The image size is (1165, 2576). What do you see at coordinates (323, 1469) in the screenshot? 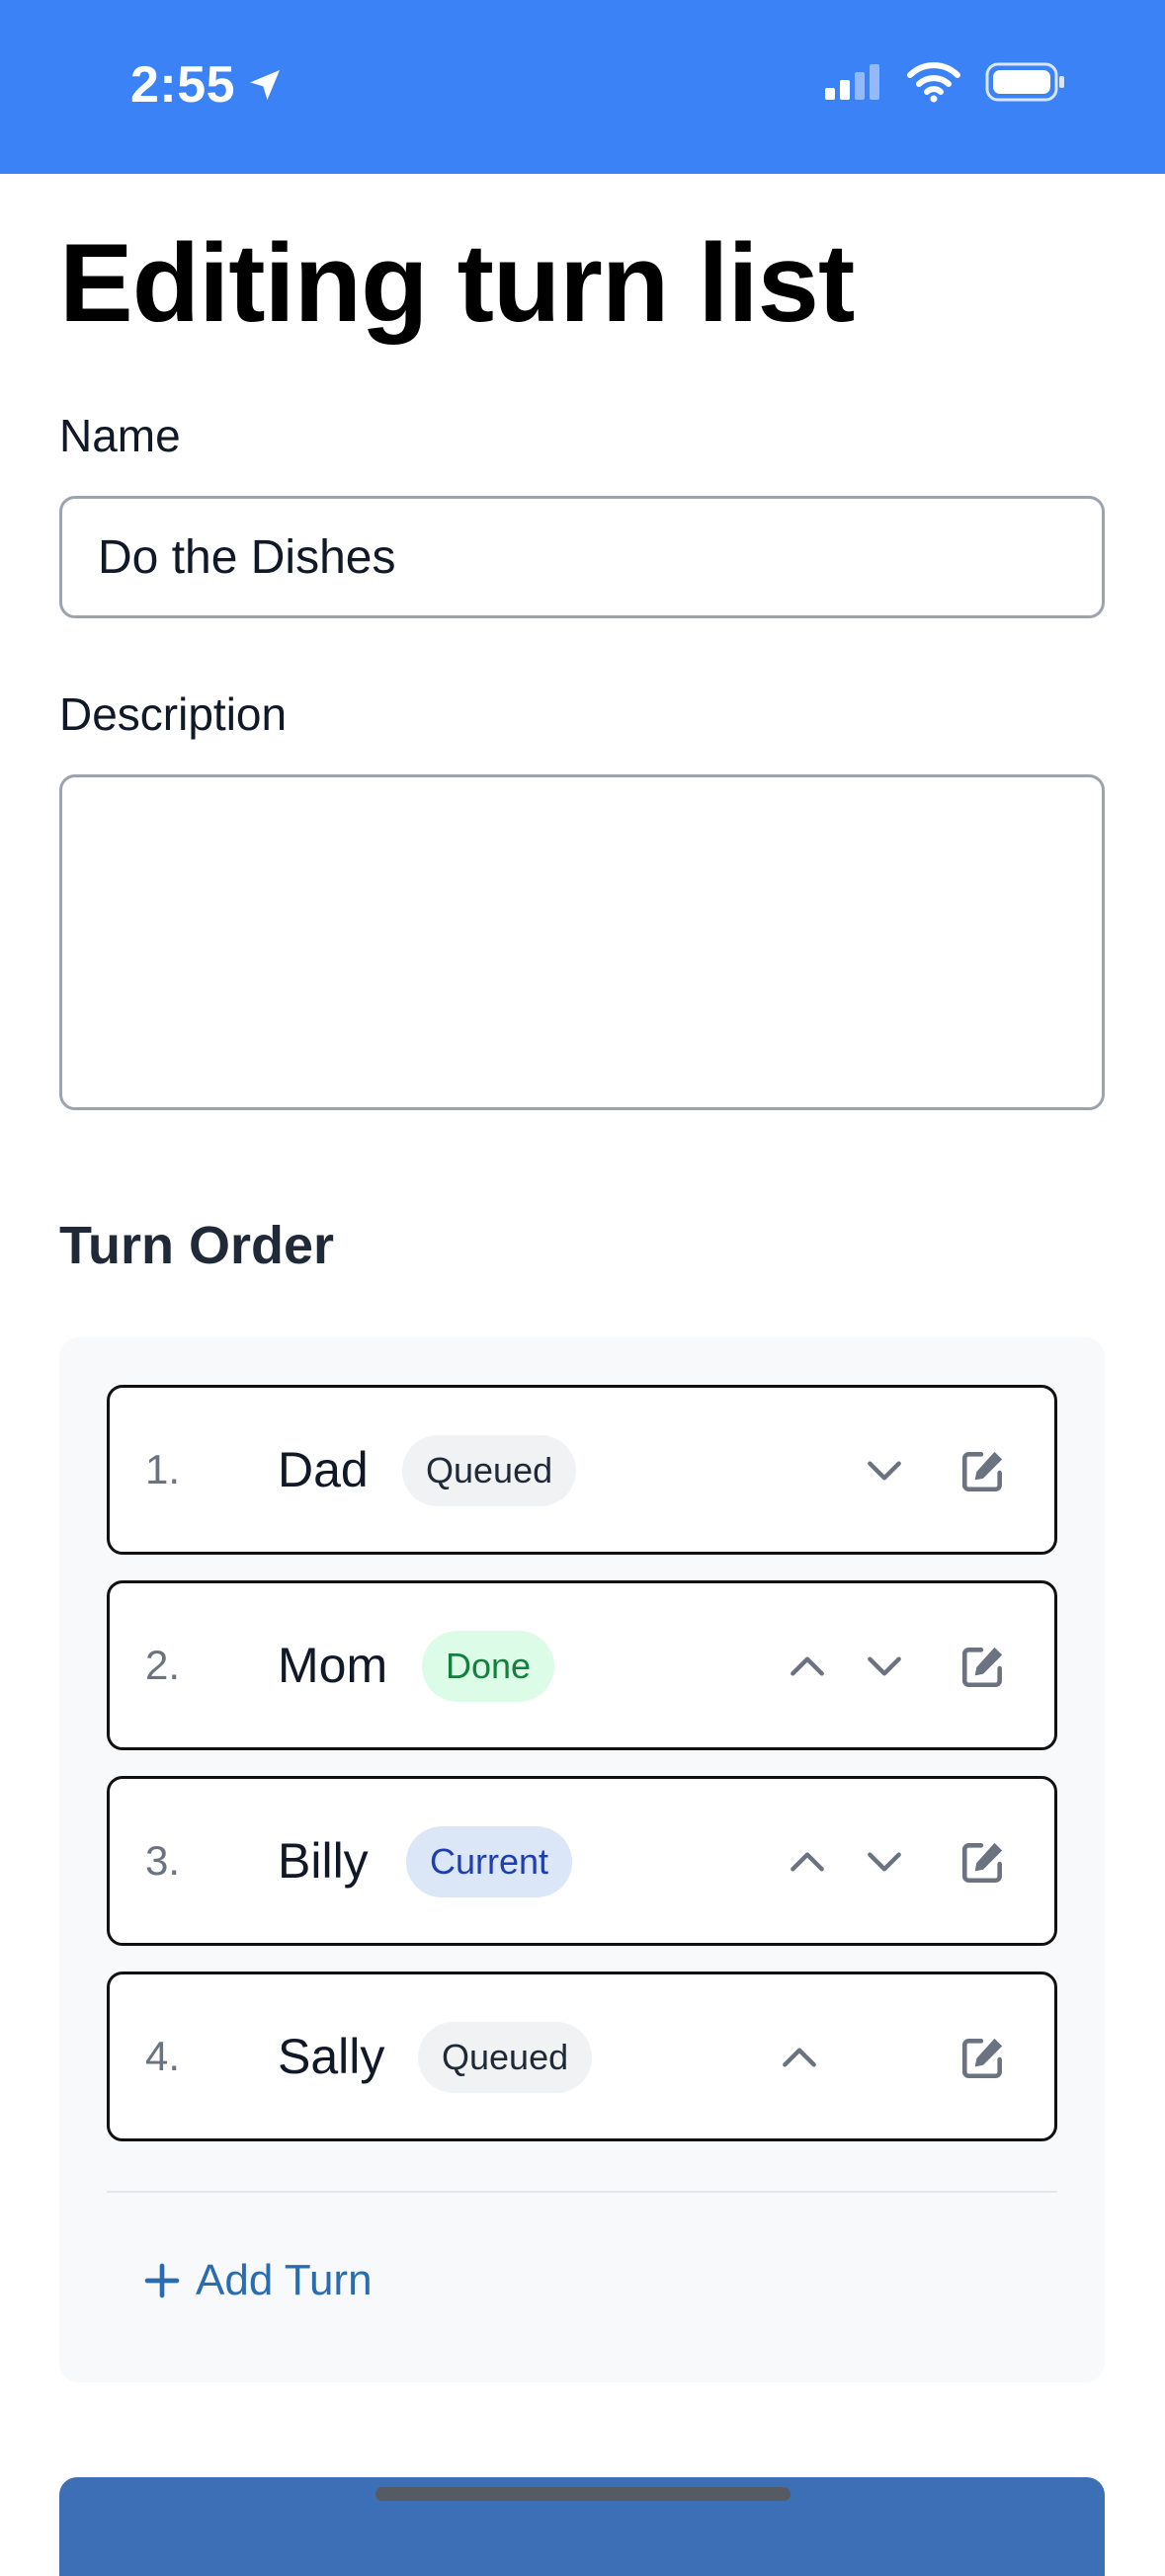
I see `turn-name: Dad` at bounding box center [323, 1469].